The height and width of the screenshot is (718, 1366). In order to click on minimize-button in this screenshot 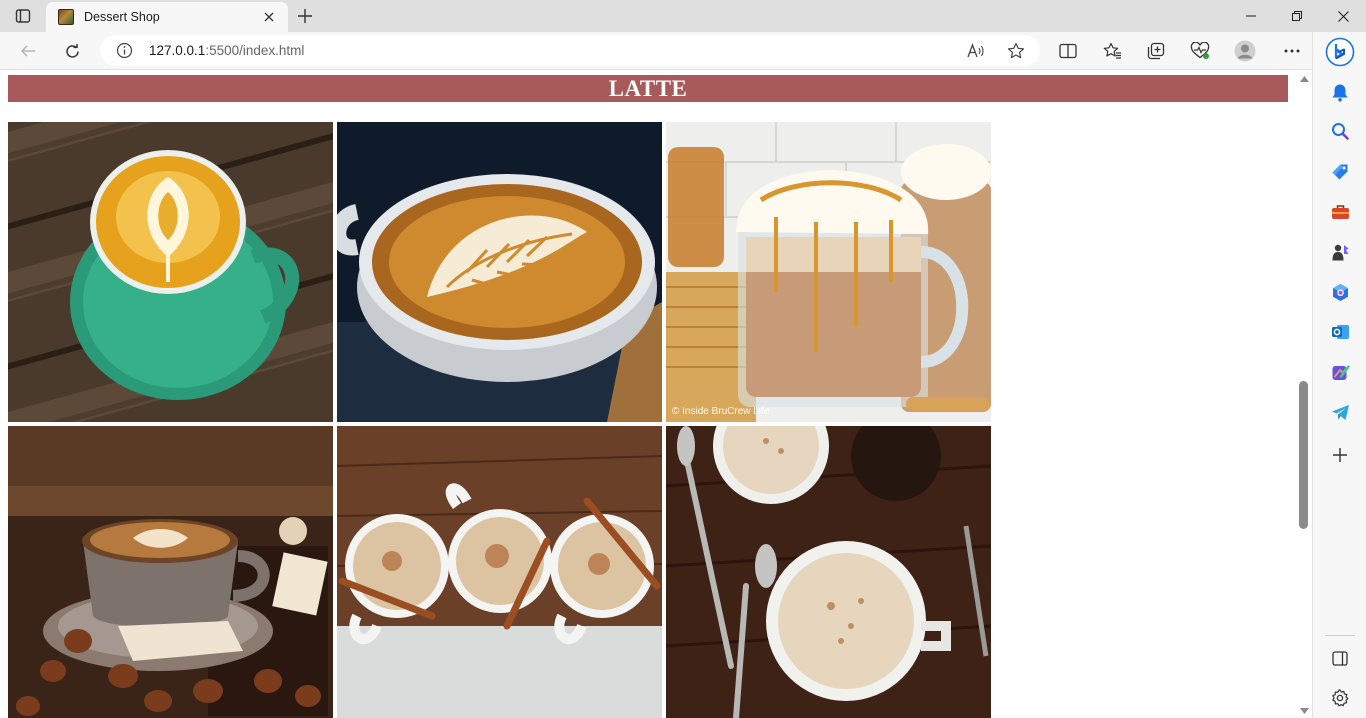, I will do `click(1251, 16)`.